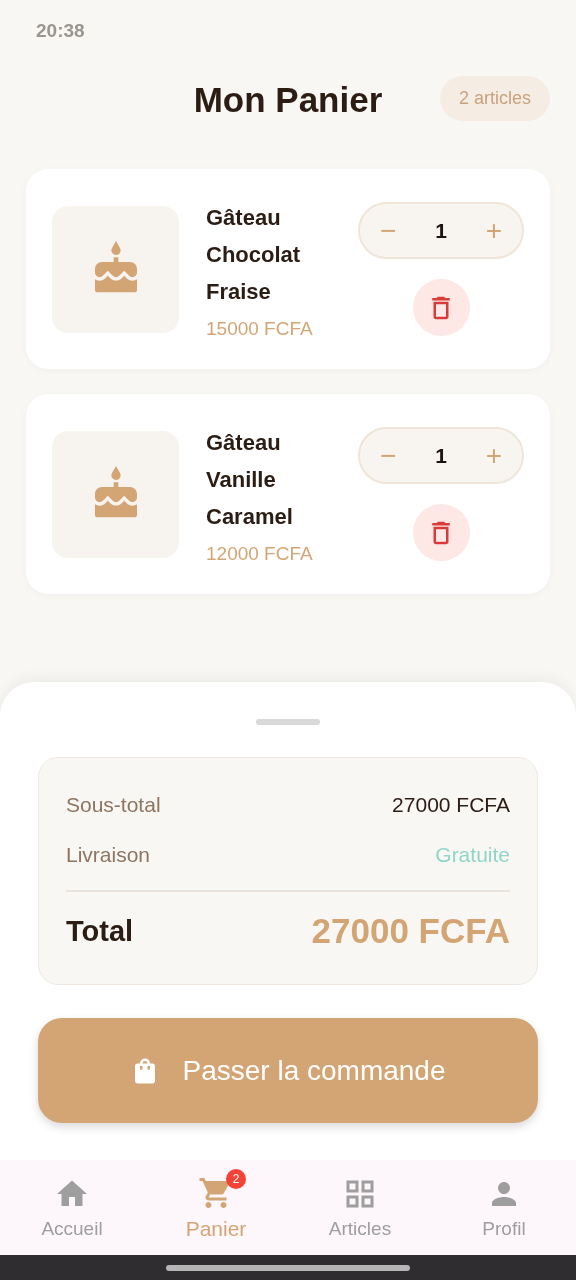 Image resolution: width=576 pixels, height=1280 pixels. Describe the element at coordinates (250, 479) in the screenshot. I see `product-name: Gâteau Vanille Caramel` at that location.